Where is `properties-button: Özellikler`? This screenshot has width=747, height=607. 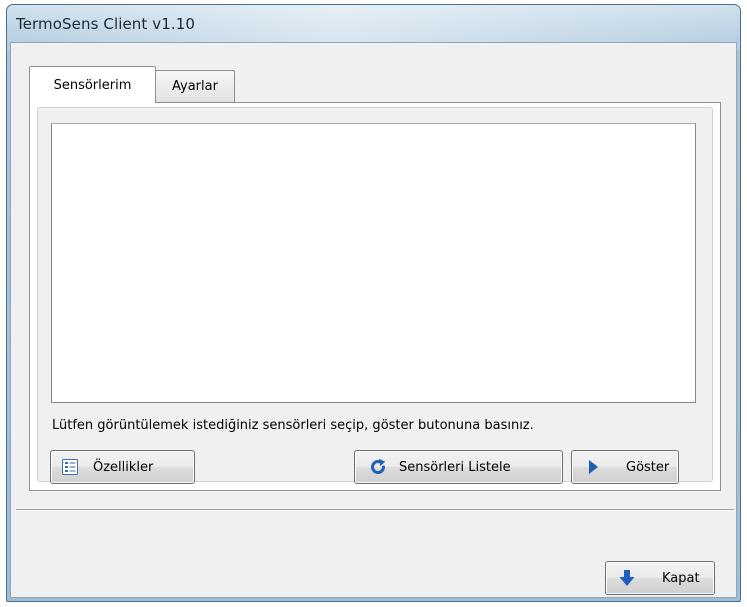
properties-button: Özellikler is located at coordinates (122, 467).